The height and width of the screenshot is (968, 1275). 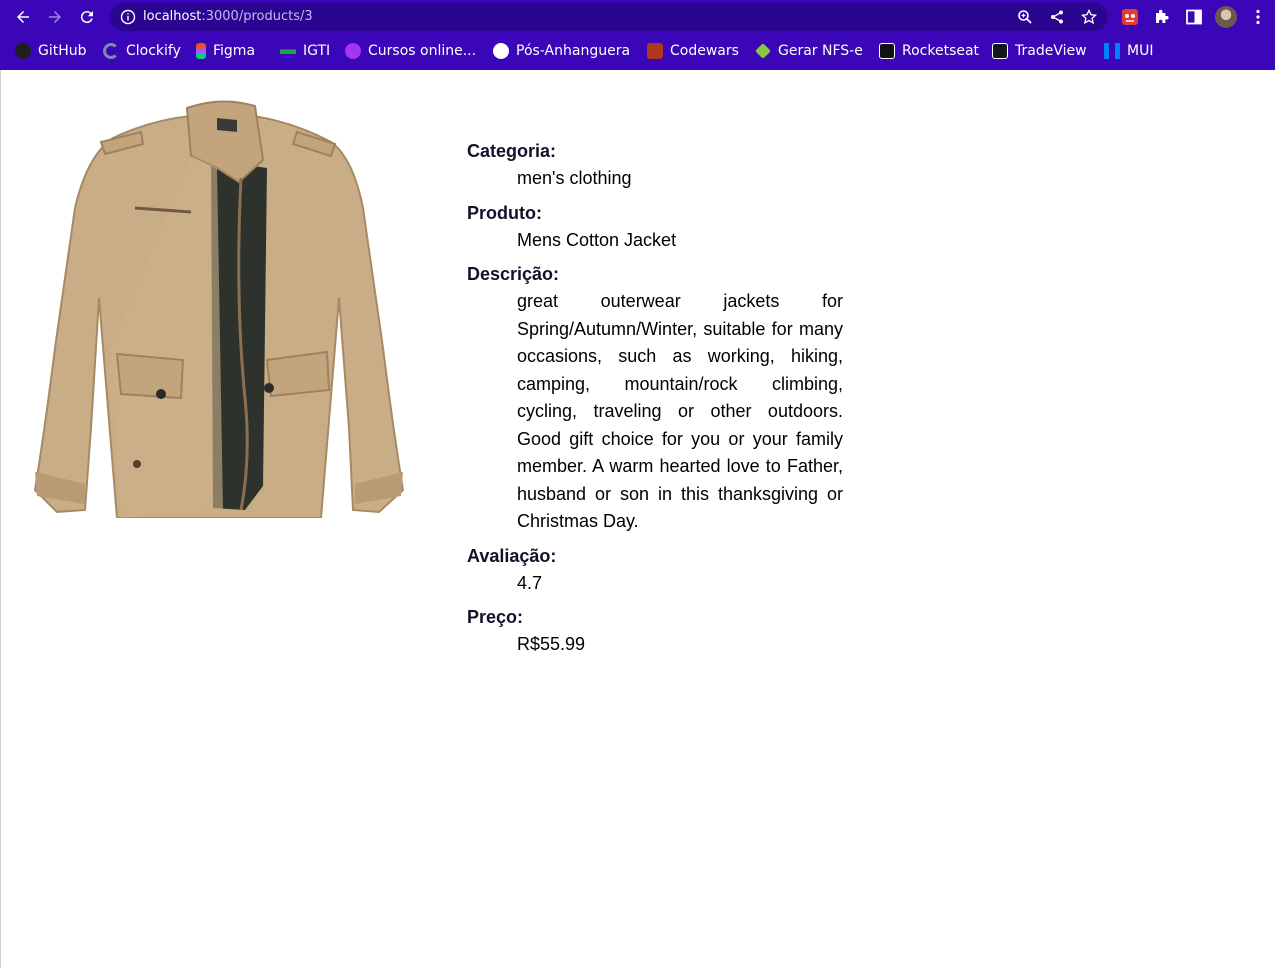 I want to click on reload-button, so click(x=87, y=17).